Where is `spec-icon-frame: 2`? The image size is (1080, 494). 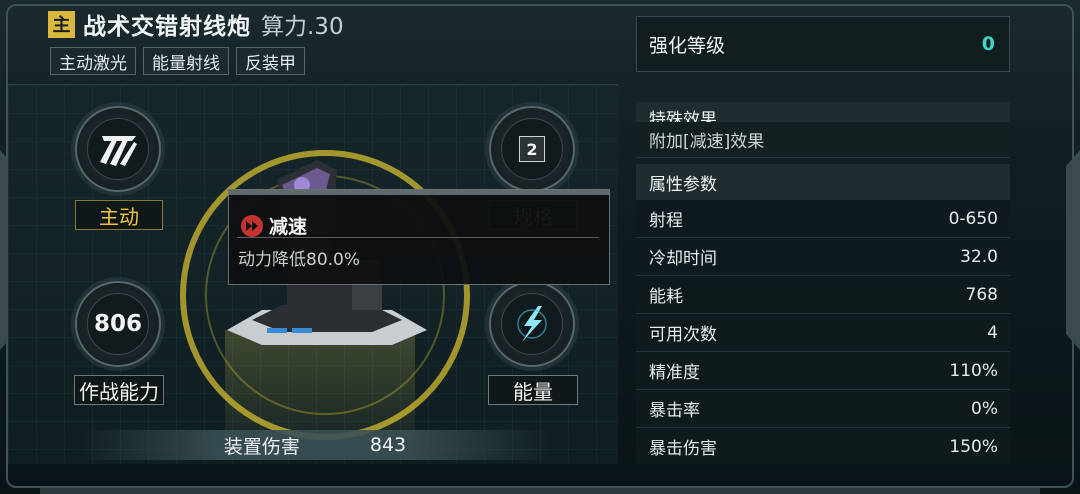 spec-icon-frame: 2 is located at coordinates (532, 149).